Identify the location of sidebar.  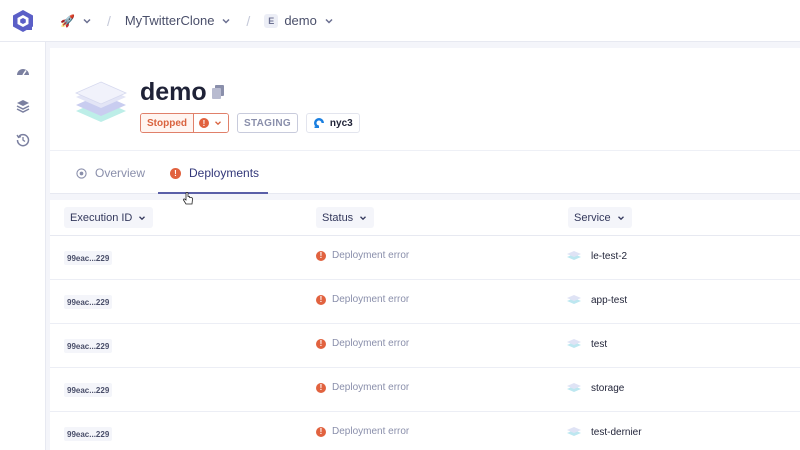
(23, 246).